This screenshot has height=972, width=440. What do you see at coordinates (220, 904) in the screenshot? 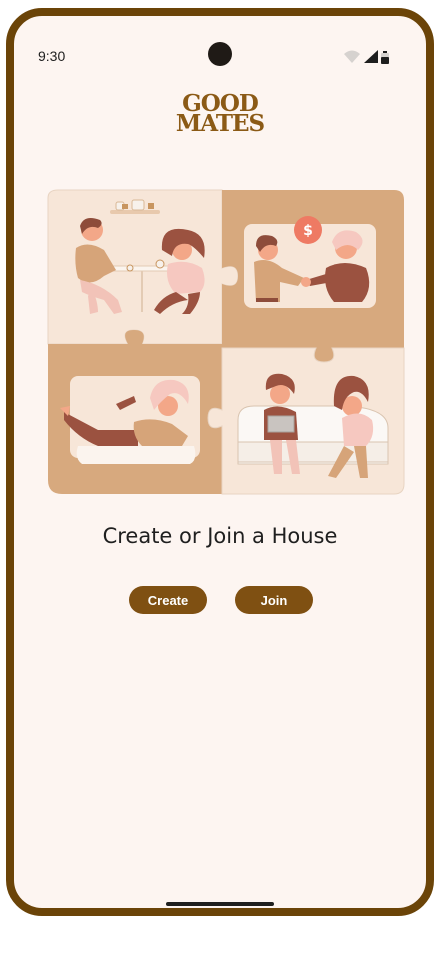
I see `home-indicator` at bounding box center [220, 904].